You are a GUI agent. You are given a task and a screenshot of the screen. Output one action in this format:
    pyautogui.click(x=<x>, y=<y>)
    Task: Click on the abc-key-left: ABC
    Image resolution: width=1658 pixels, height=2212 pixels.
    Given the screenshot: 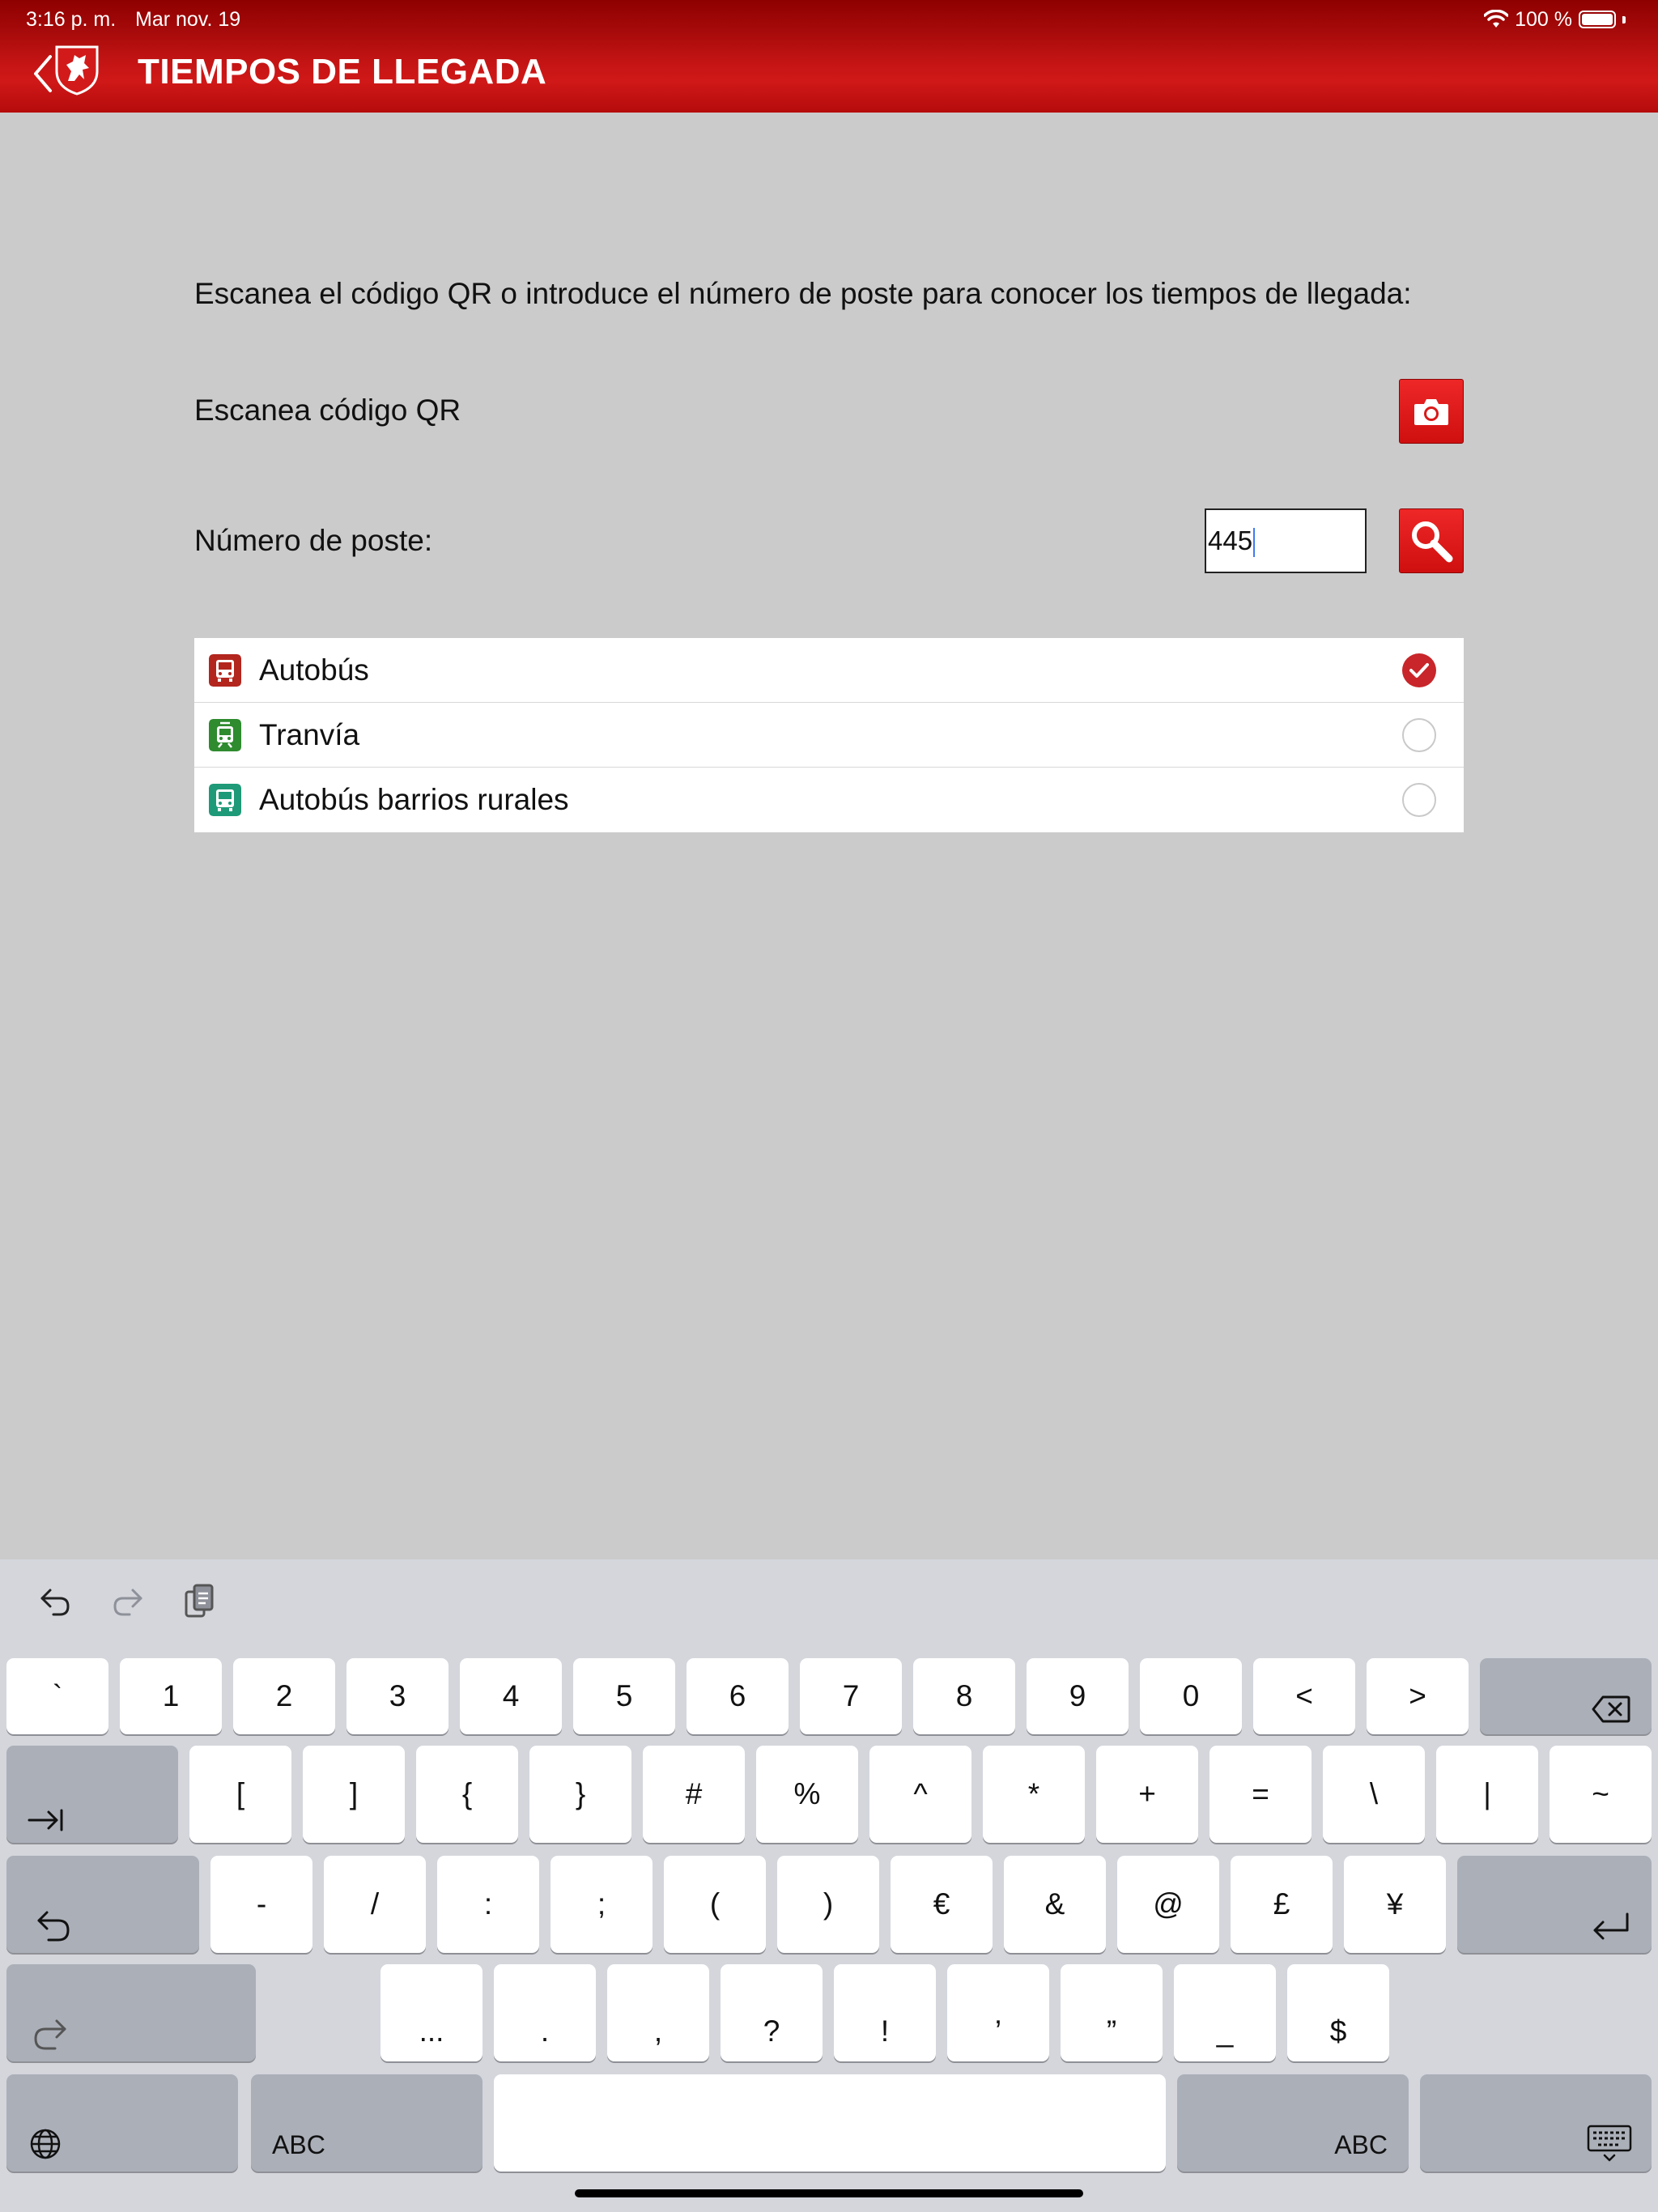 What is the action you would take?
    pyautogui.click(x=367, y=2123)
    